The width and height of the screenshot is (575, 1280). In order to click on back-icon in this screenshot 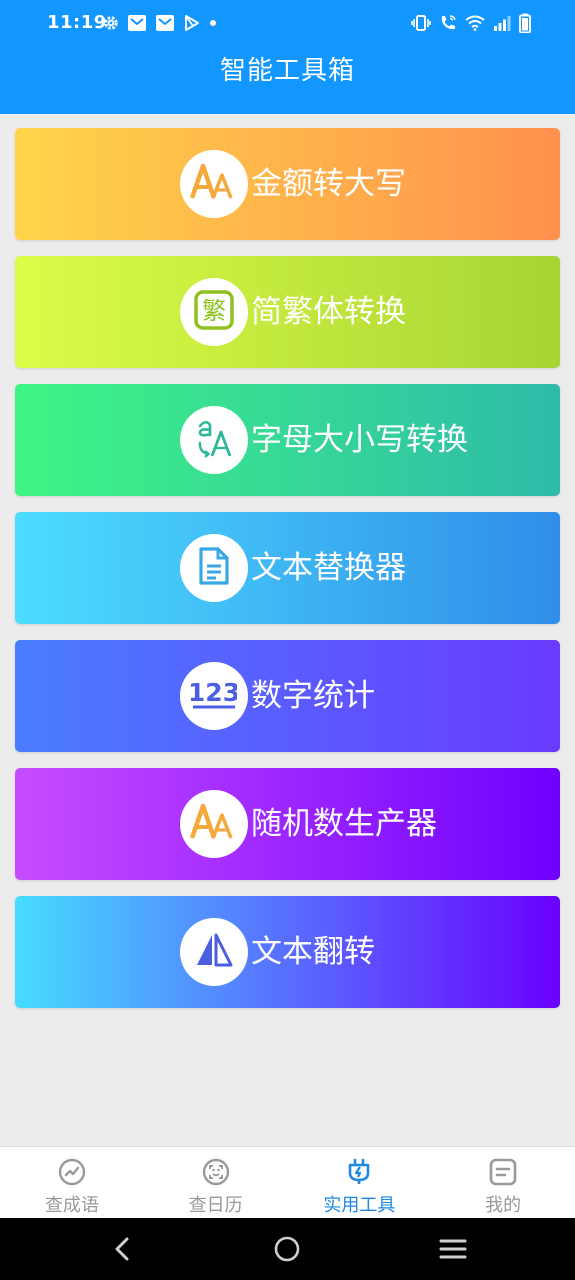, I will do `click(122, 1249)`.